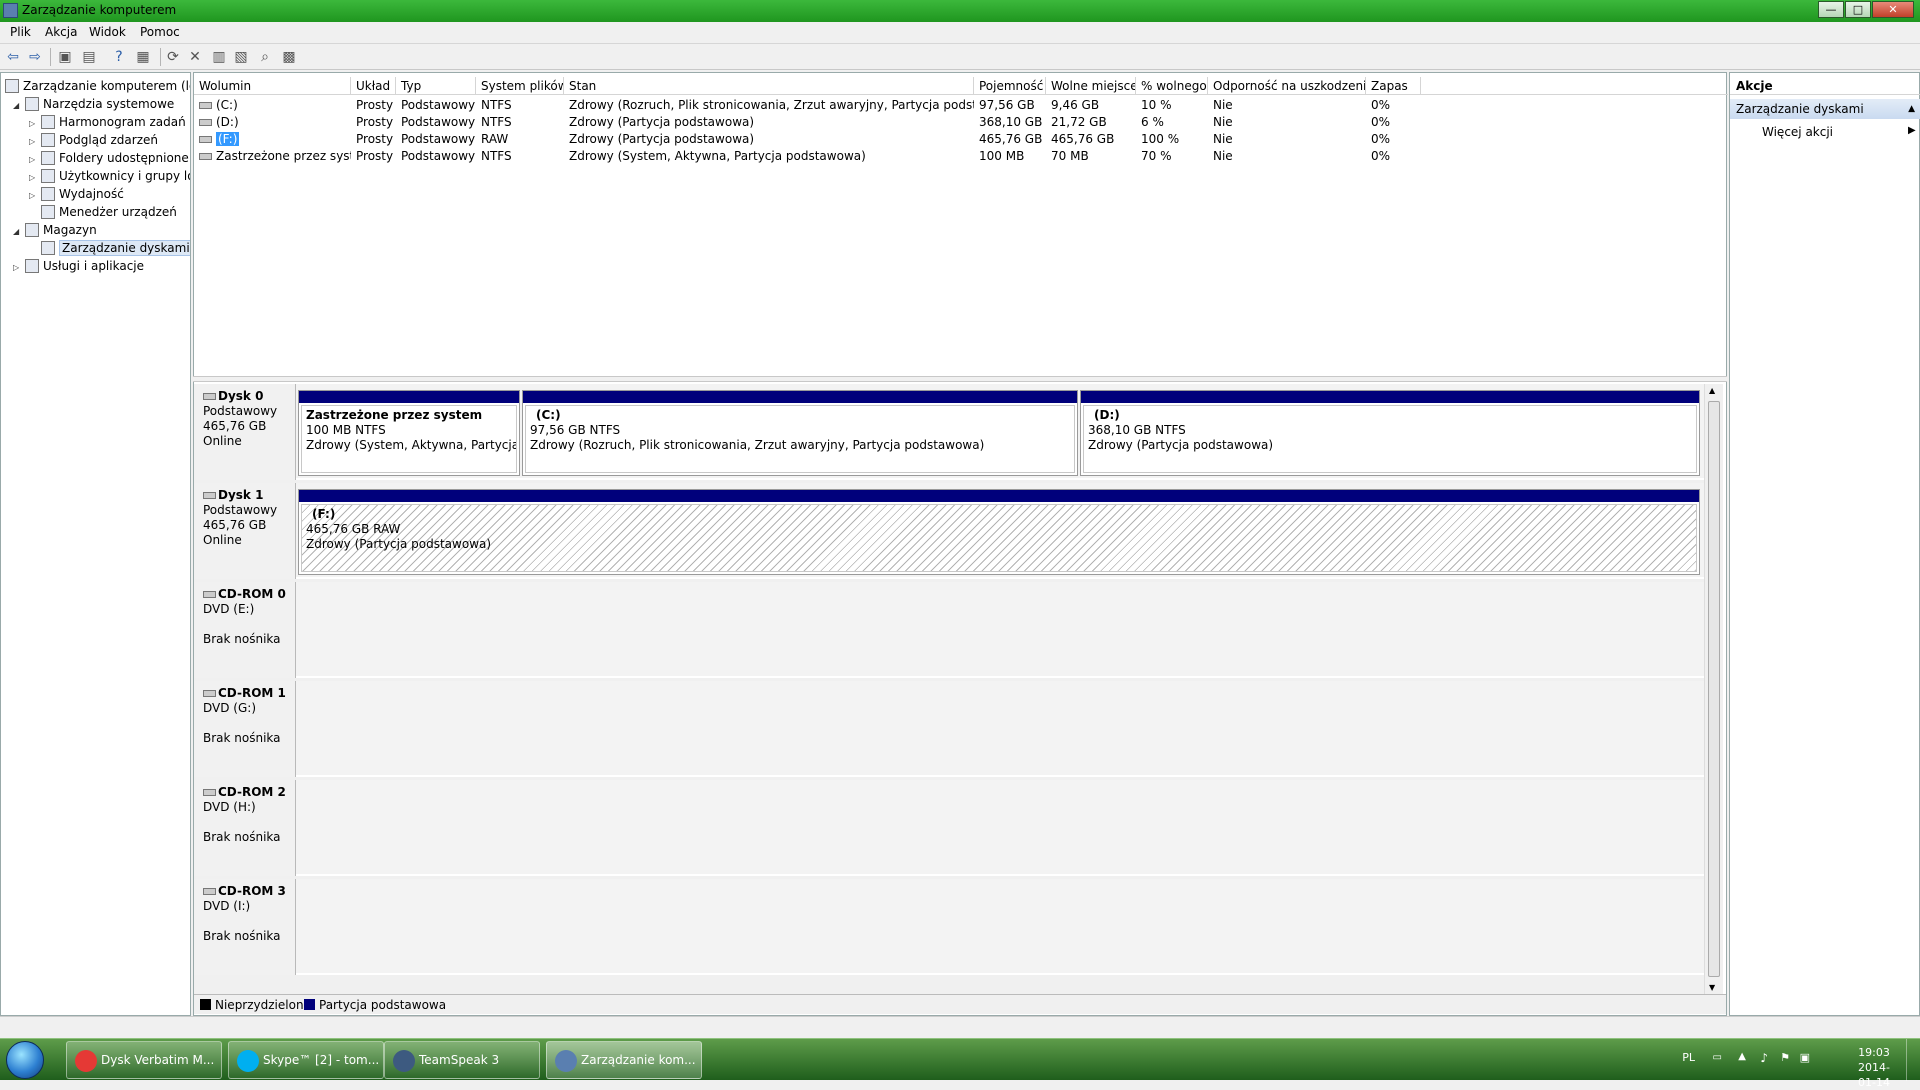 Image resolution: width=1920 pixels, height=1090 pixels. What do you see at coordinates (960, 379) in the screenshot?
I see `pane-splitter` at bounding box center [960, 379].